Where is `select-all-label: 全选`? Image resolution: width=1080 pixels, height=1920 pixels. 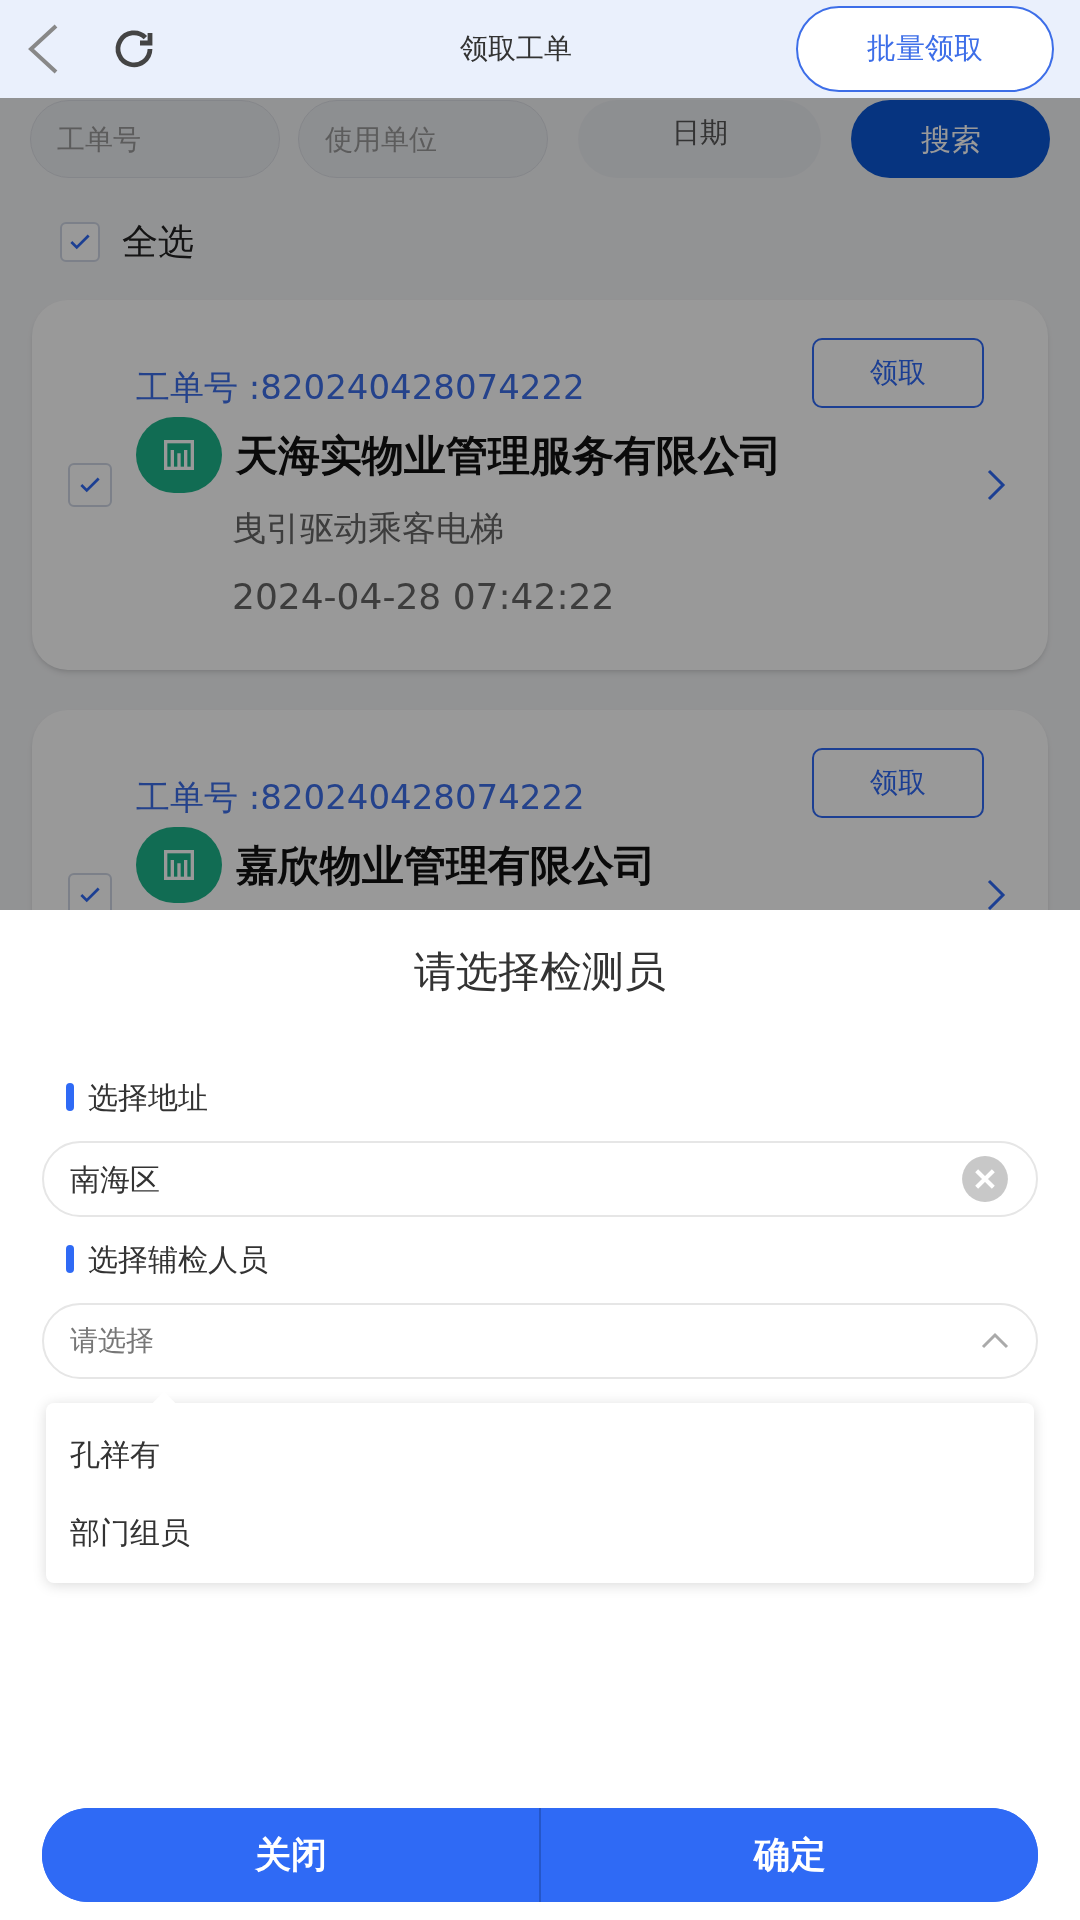 select-all-label: 全选 is located at coordinates (158, 242).